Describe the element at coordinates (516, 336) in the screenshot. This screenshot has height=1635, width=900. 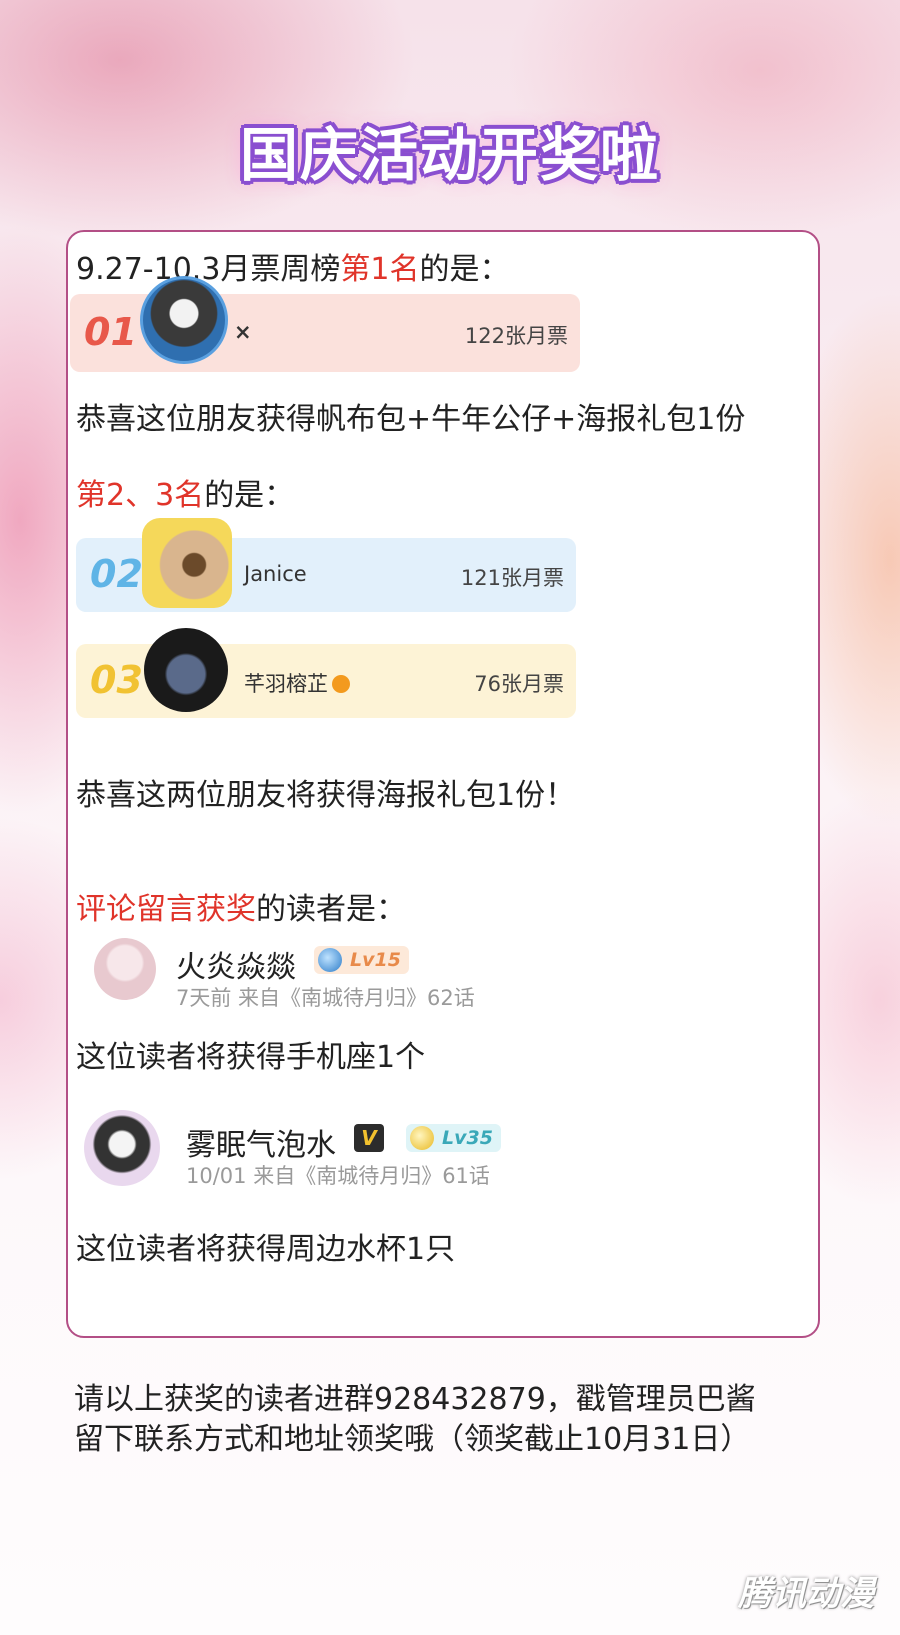
I see `votes-1: 122张月票` at that location.